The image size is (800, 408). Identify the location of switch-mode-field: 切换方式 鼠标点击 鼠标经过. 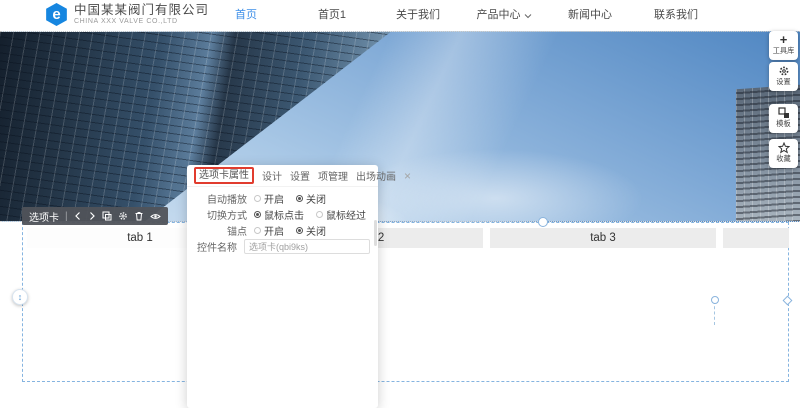
(282, 214).